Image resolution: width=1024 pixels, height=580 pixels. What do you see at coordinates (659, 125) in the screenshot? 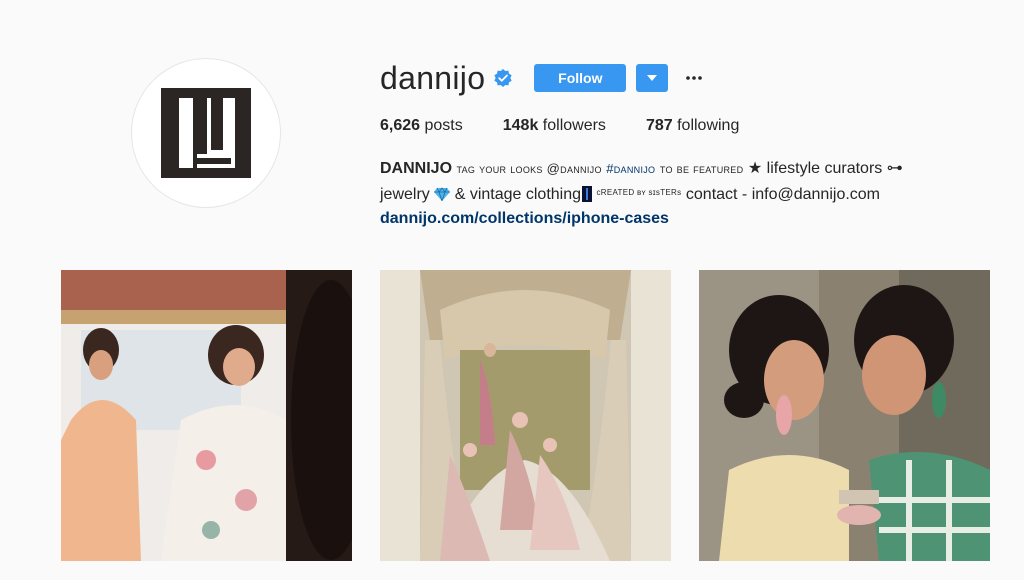
I see `following-count: 787` at bounding box center [659, 125].